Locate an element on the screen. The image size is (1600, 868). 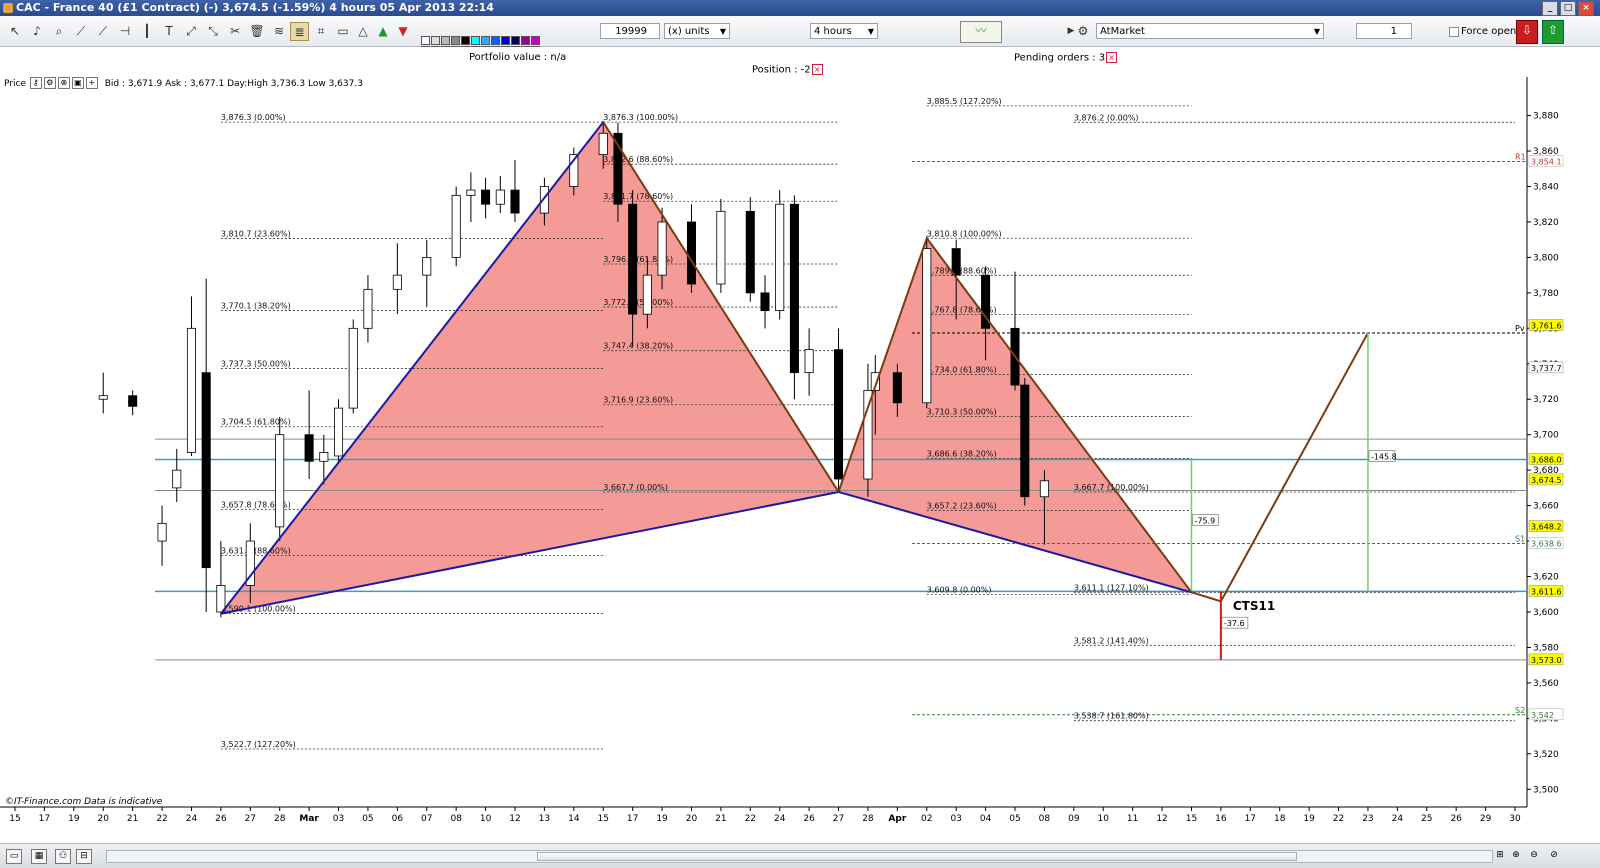
fib-level-label: 3,810.8 (100.00%) is located at coordinates (964, 233).